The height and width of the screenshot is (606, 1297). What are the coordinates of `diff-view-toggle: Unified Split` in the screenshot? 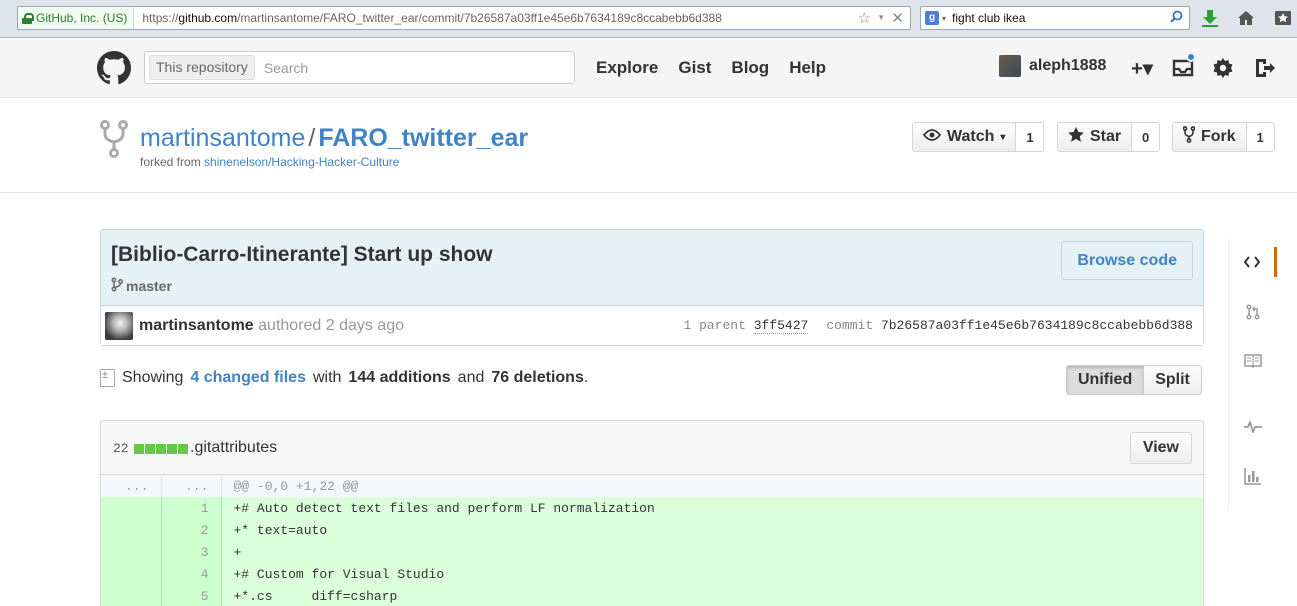 It's located at (1134, 380).